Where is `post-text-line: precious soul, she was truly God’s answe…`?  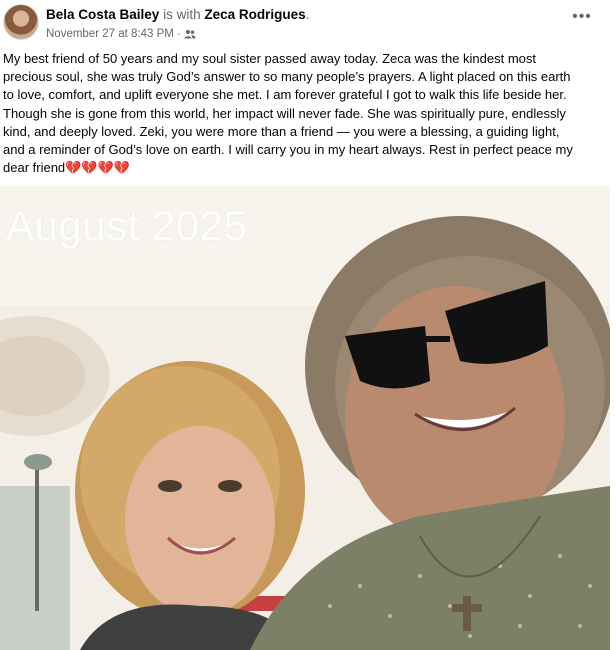
post-text-line: precious soul, she was truly God’s answe… is located at coordinates (287, 77).